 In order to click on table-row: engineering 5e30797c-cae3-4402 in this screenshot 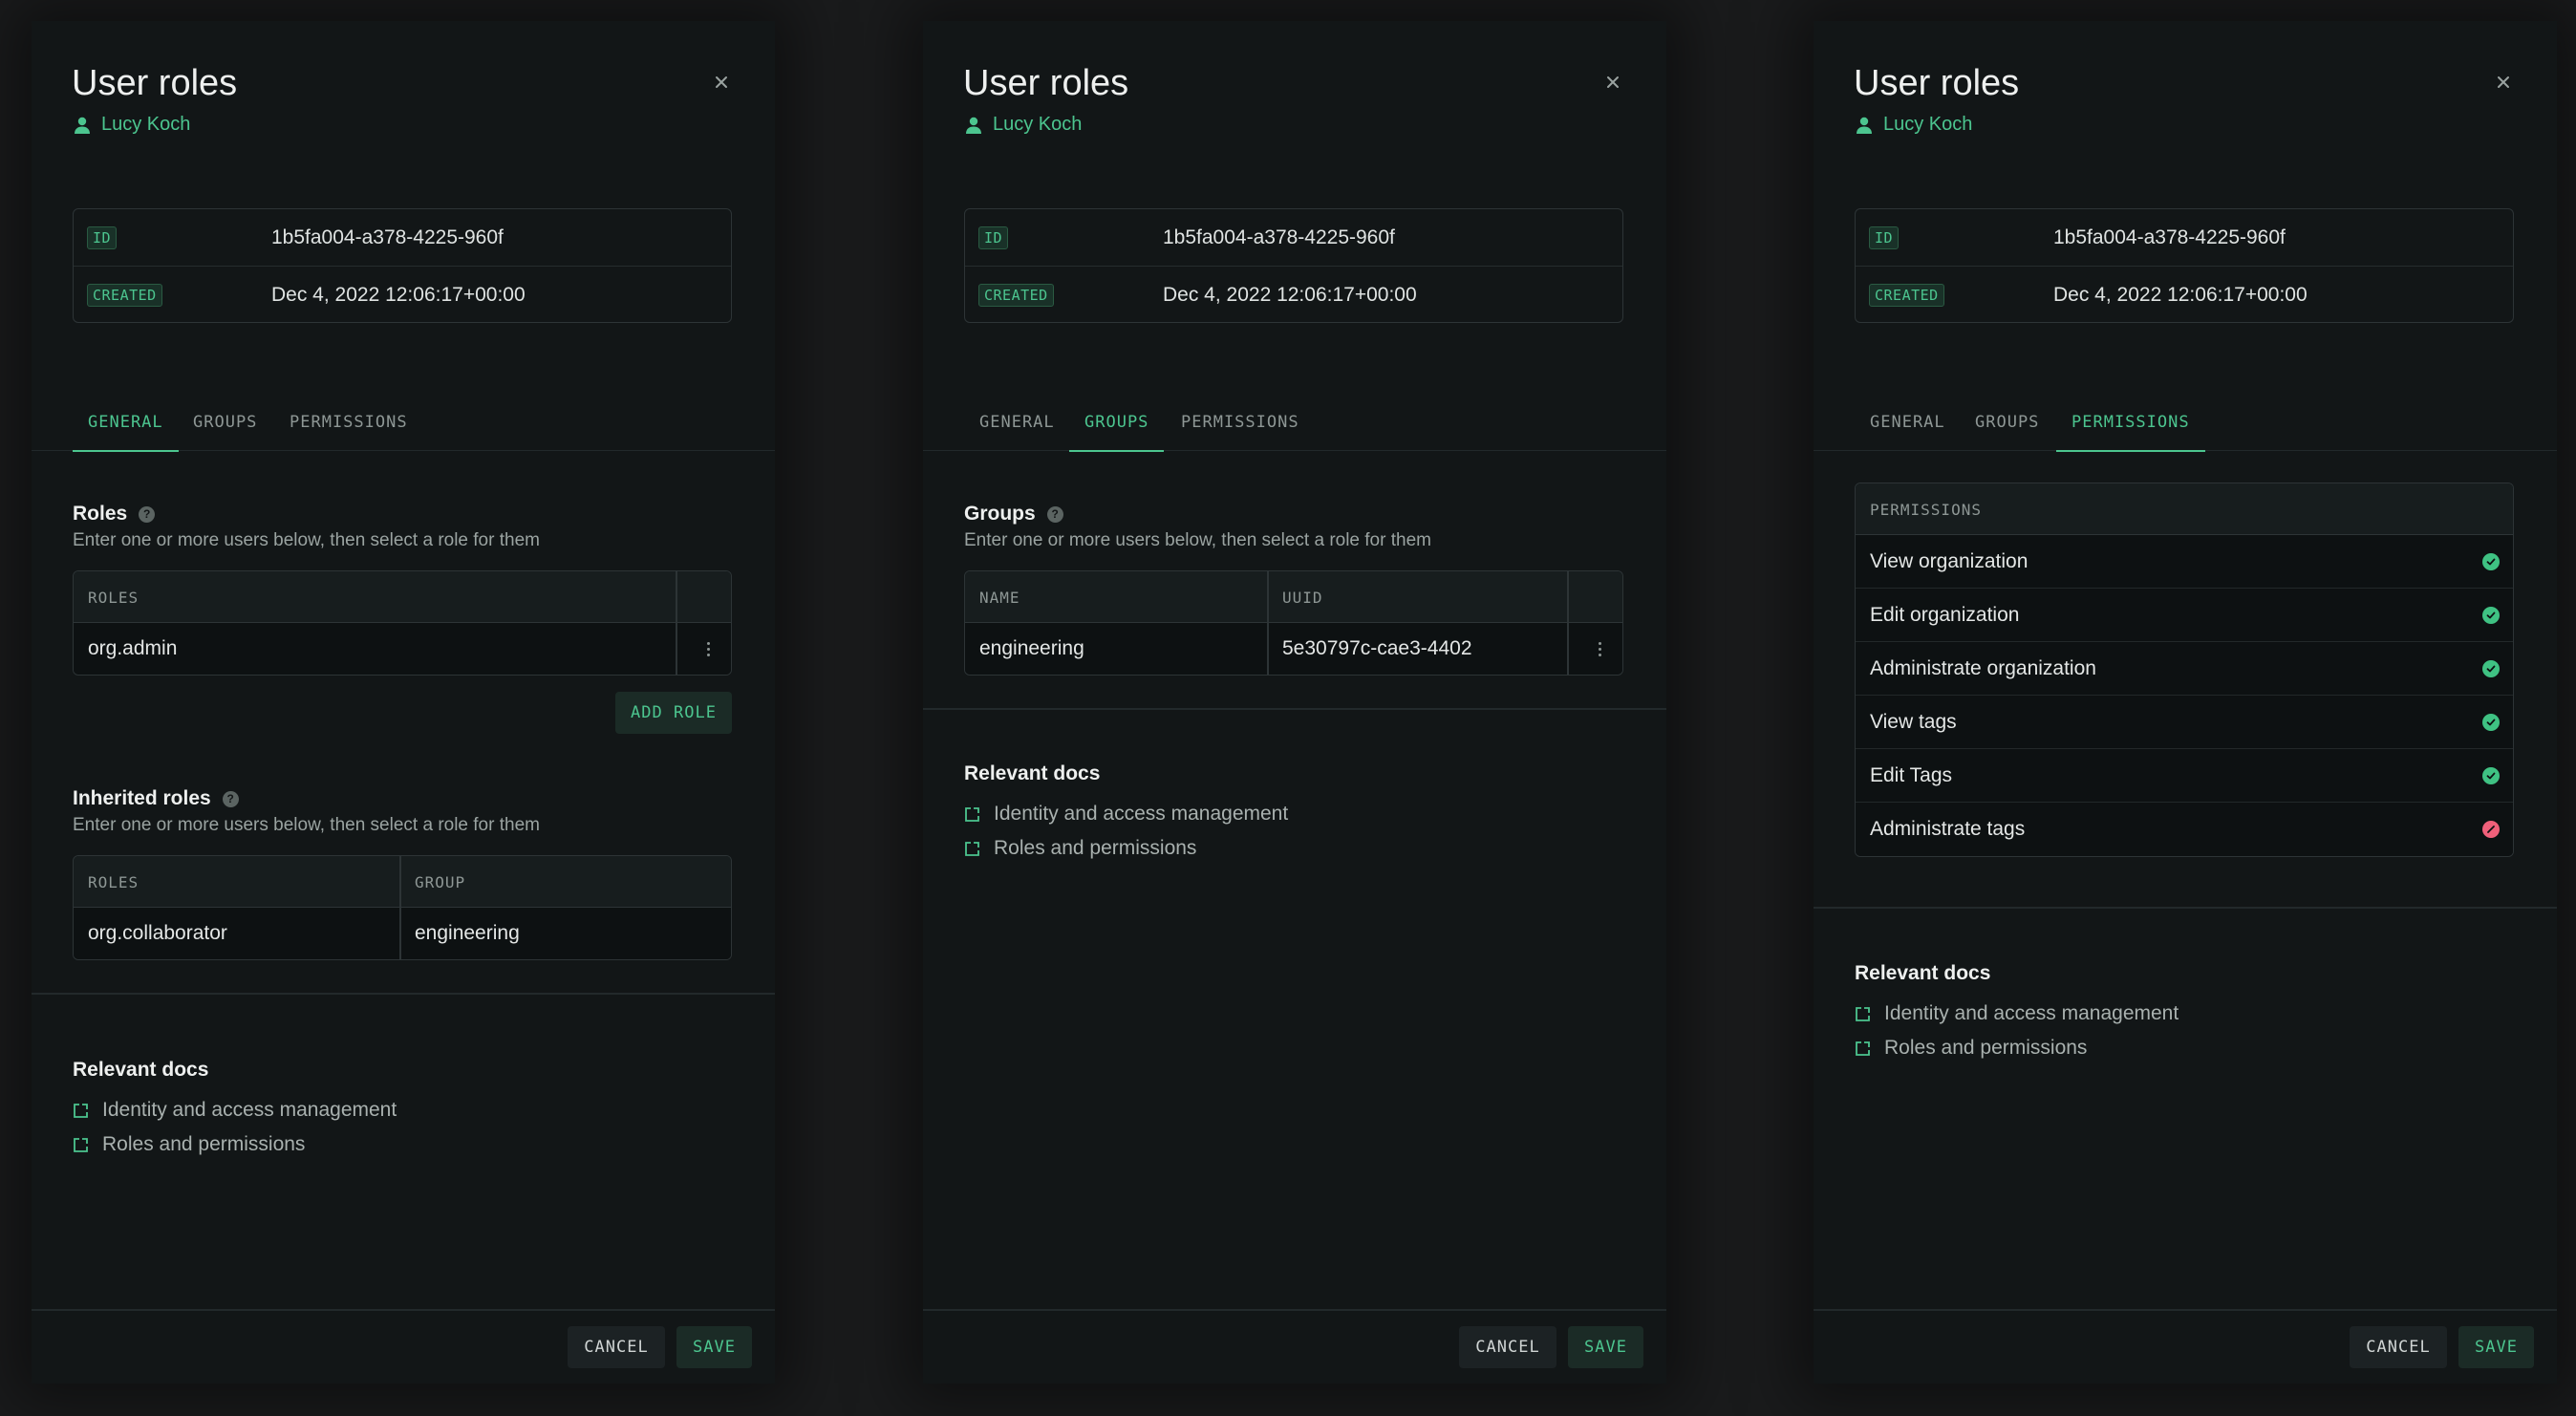, I will do `click(1293, 649)`.